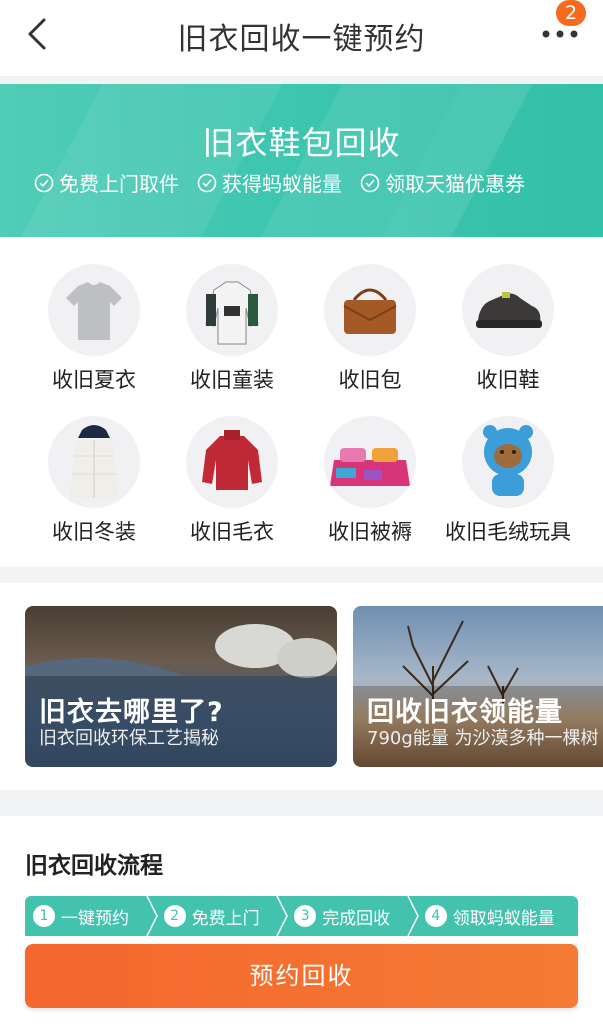  Describe the element at coordinates (370, 310) in the screenshot. I see `handbag-icon` at that location.